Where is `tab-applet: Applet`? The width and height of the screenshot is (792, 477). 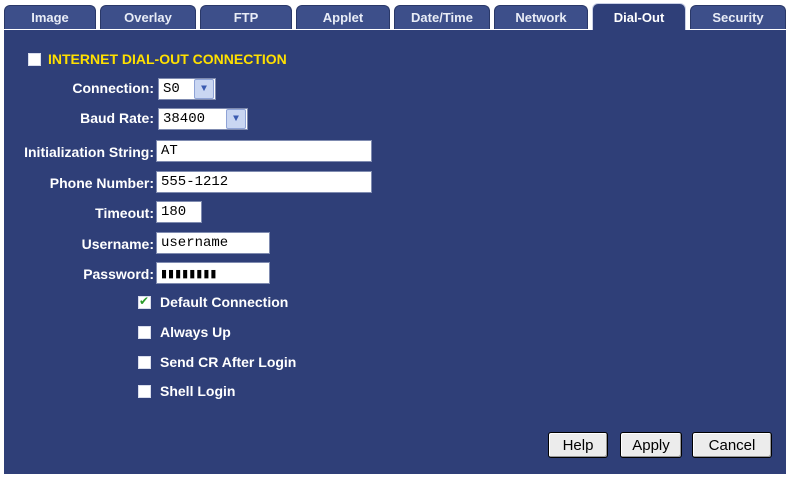 tab-applet: Applet is located at coordinates (343, 17).